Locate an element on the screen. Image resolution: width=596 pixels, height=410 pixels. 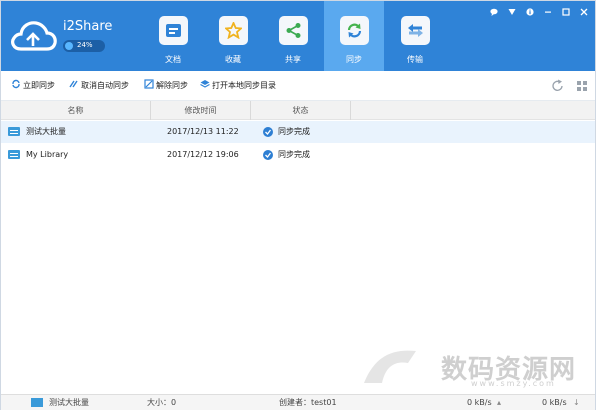
open-local-dir-label: 打开本地同步目录 is located at coordinates (244, 85).